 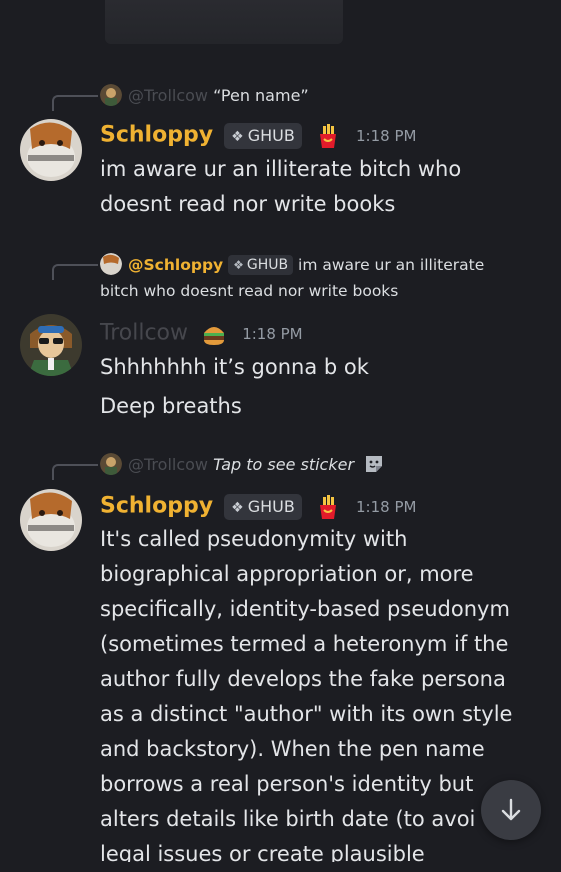 I want to click on reply-preview: @Trollcow “Pen name”, so click(x=323, y=95).